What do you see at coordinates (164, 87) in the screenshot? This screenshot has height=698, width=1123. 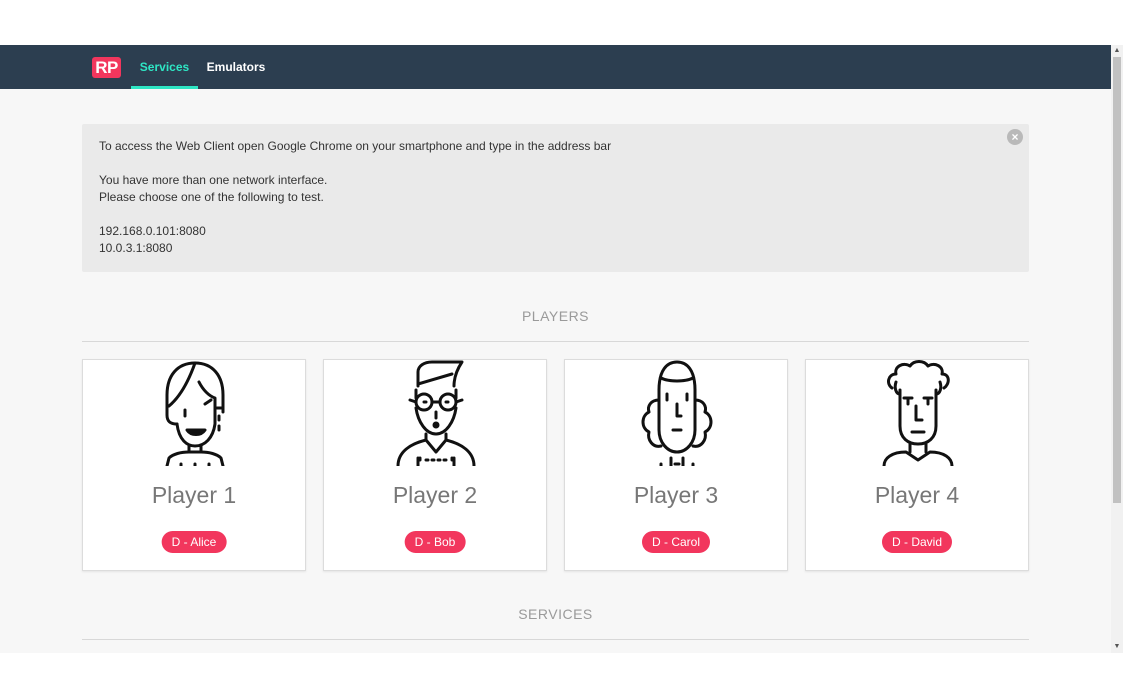 I see `active-tab-indicator` at bounding box center [164, 87].